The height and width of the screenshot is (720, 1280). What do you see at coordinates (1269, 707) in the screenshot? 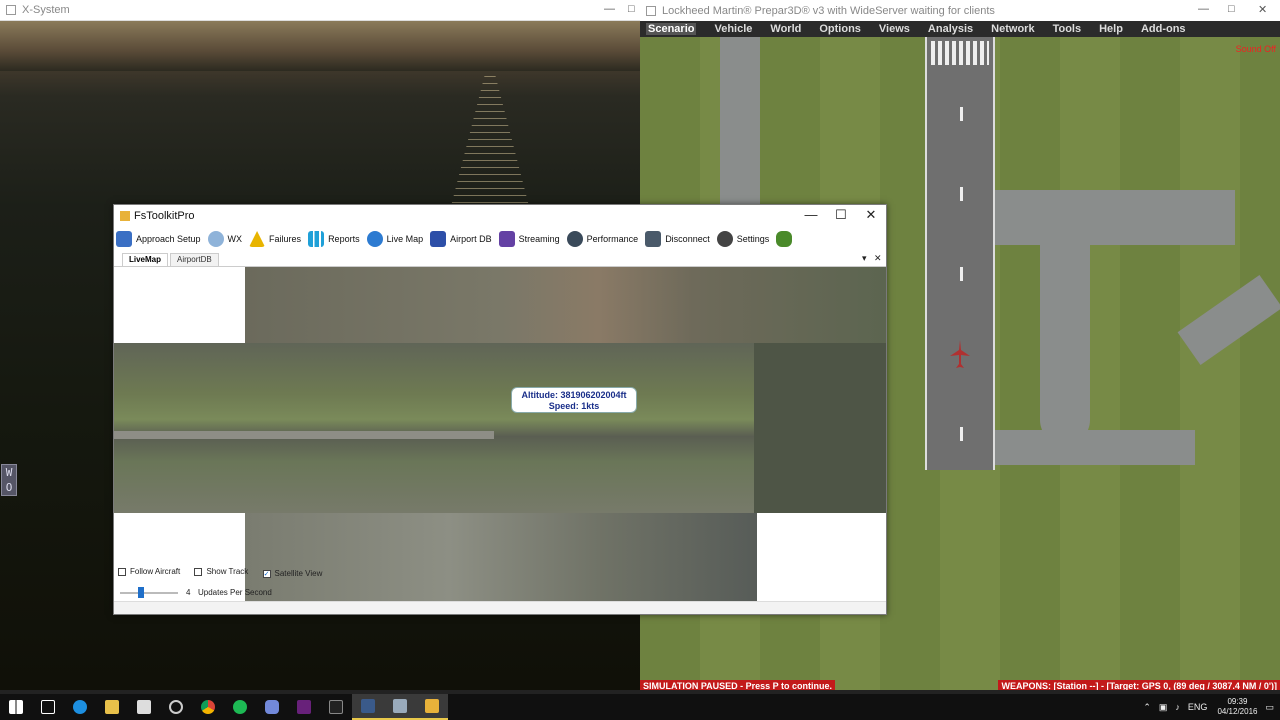
I see `notifications-icon: ▭` at bounding box center [1269, 707].